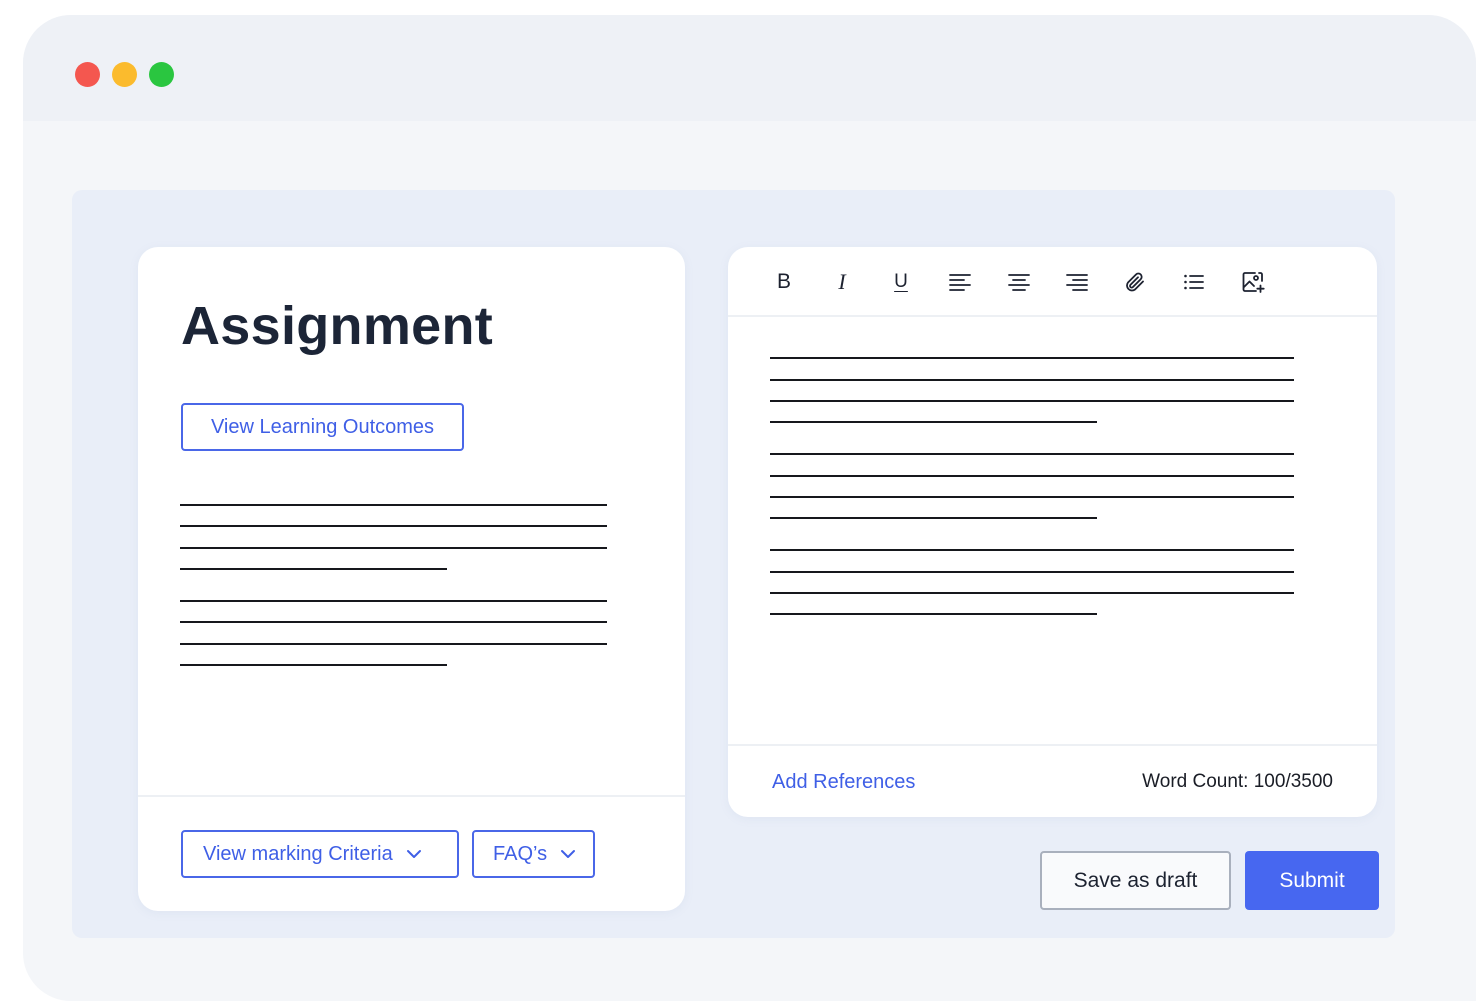 This screenshot has width=1476, height=1001. I want to click on save-as-draft-button: Save as draft, so click(1135, 880).